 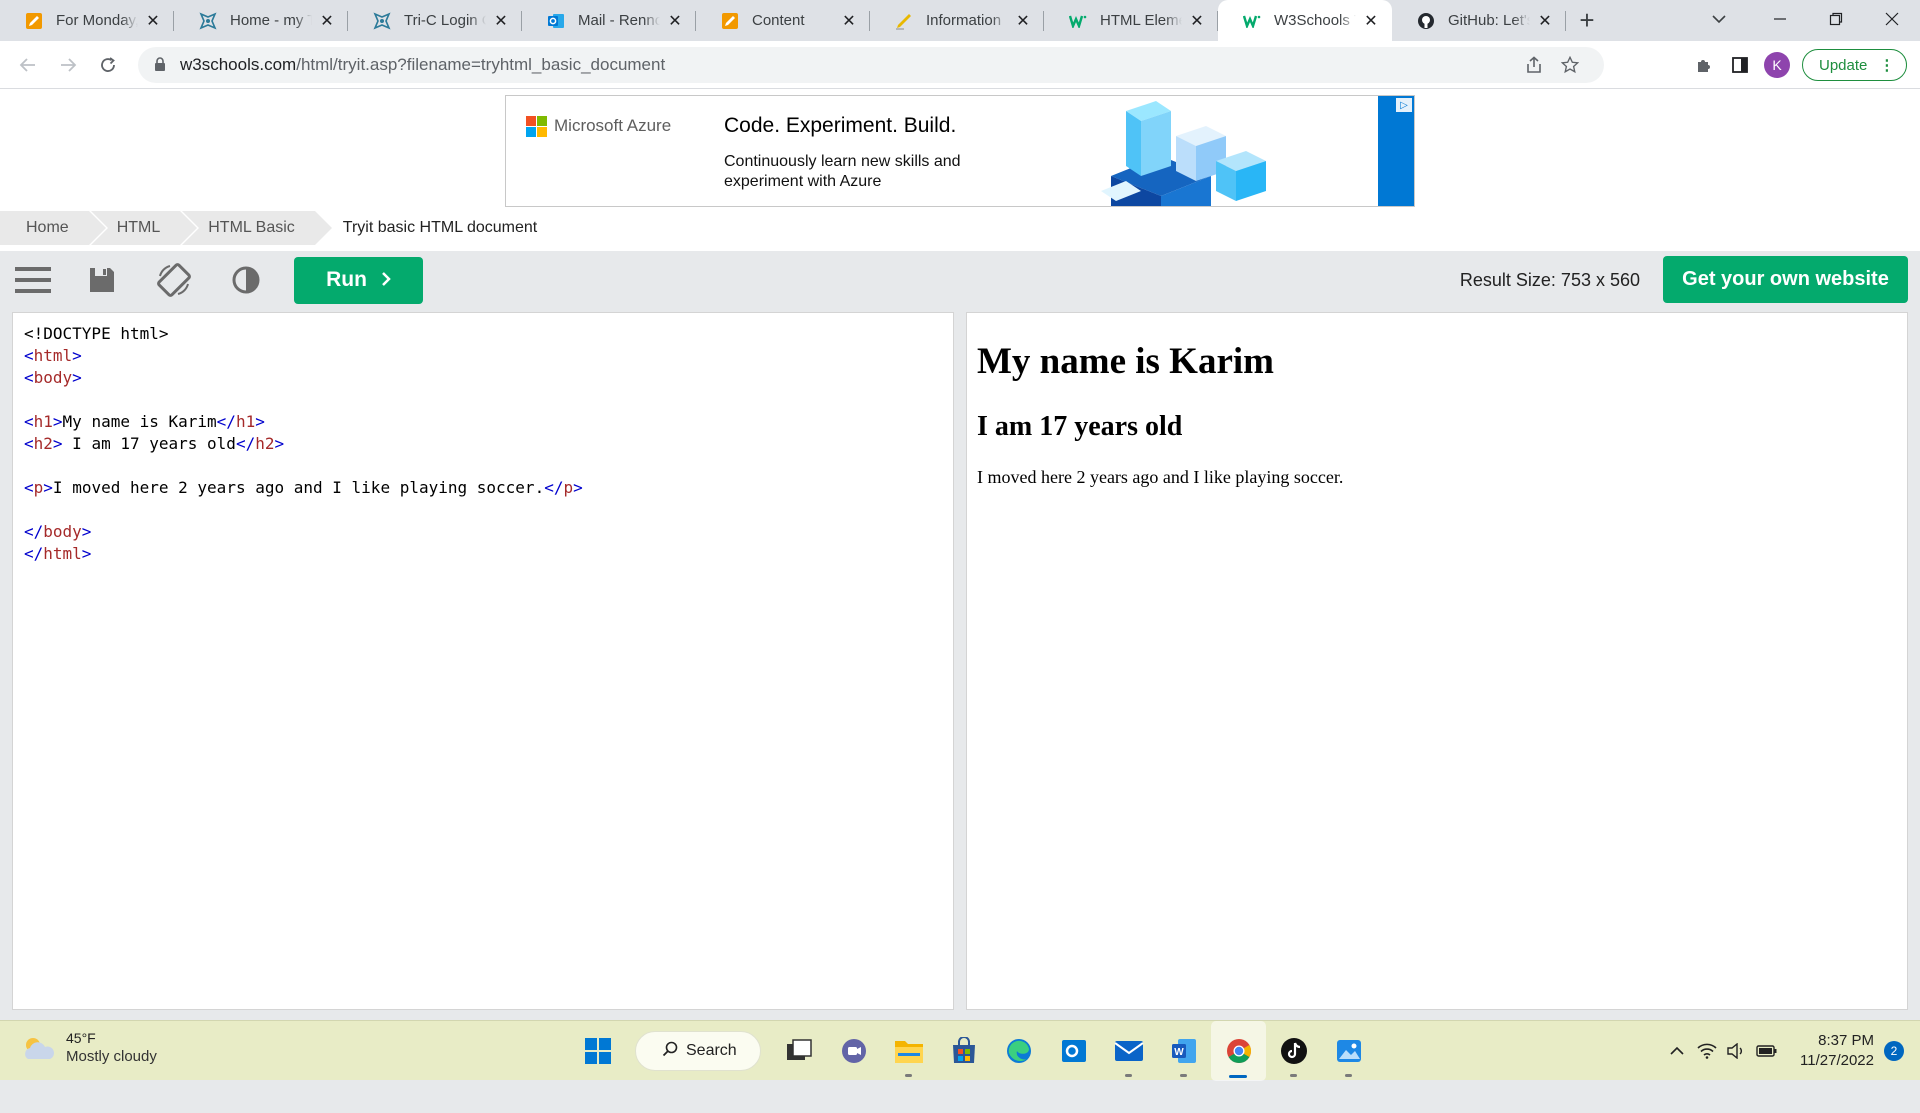 I want to click on update-button: Update ⋮, so click(x=1855, y=65).